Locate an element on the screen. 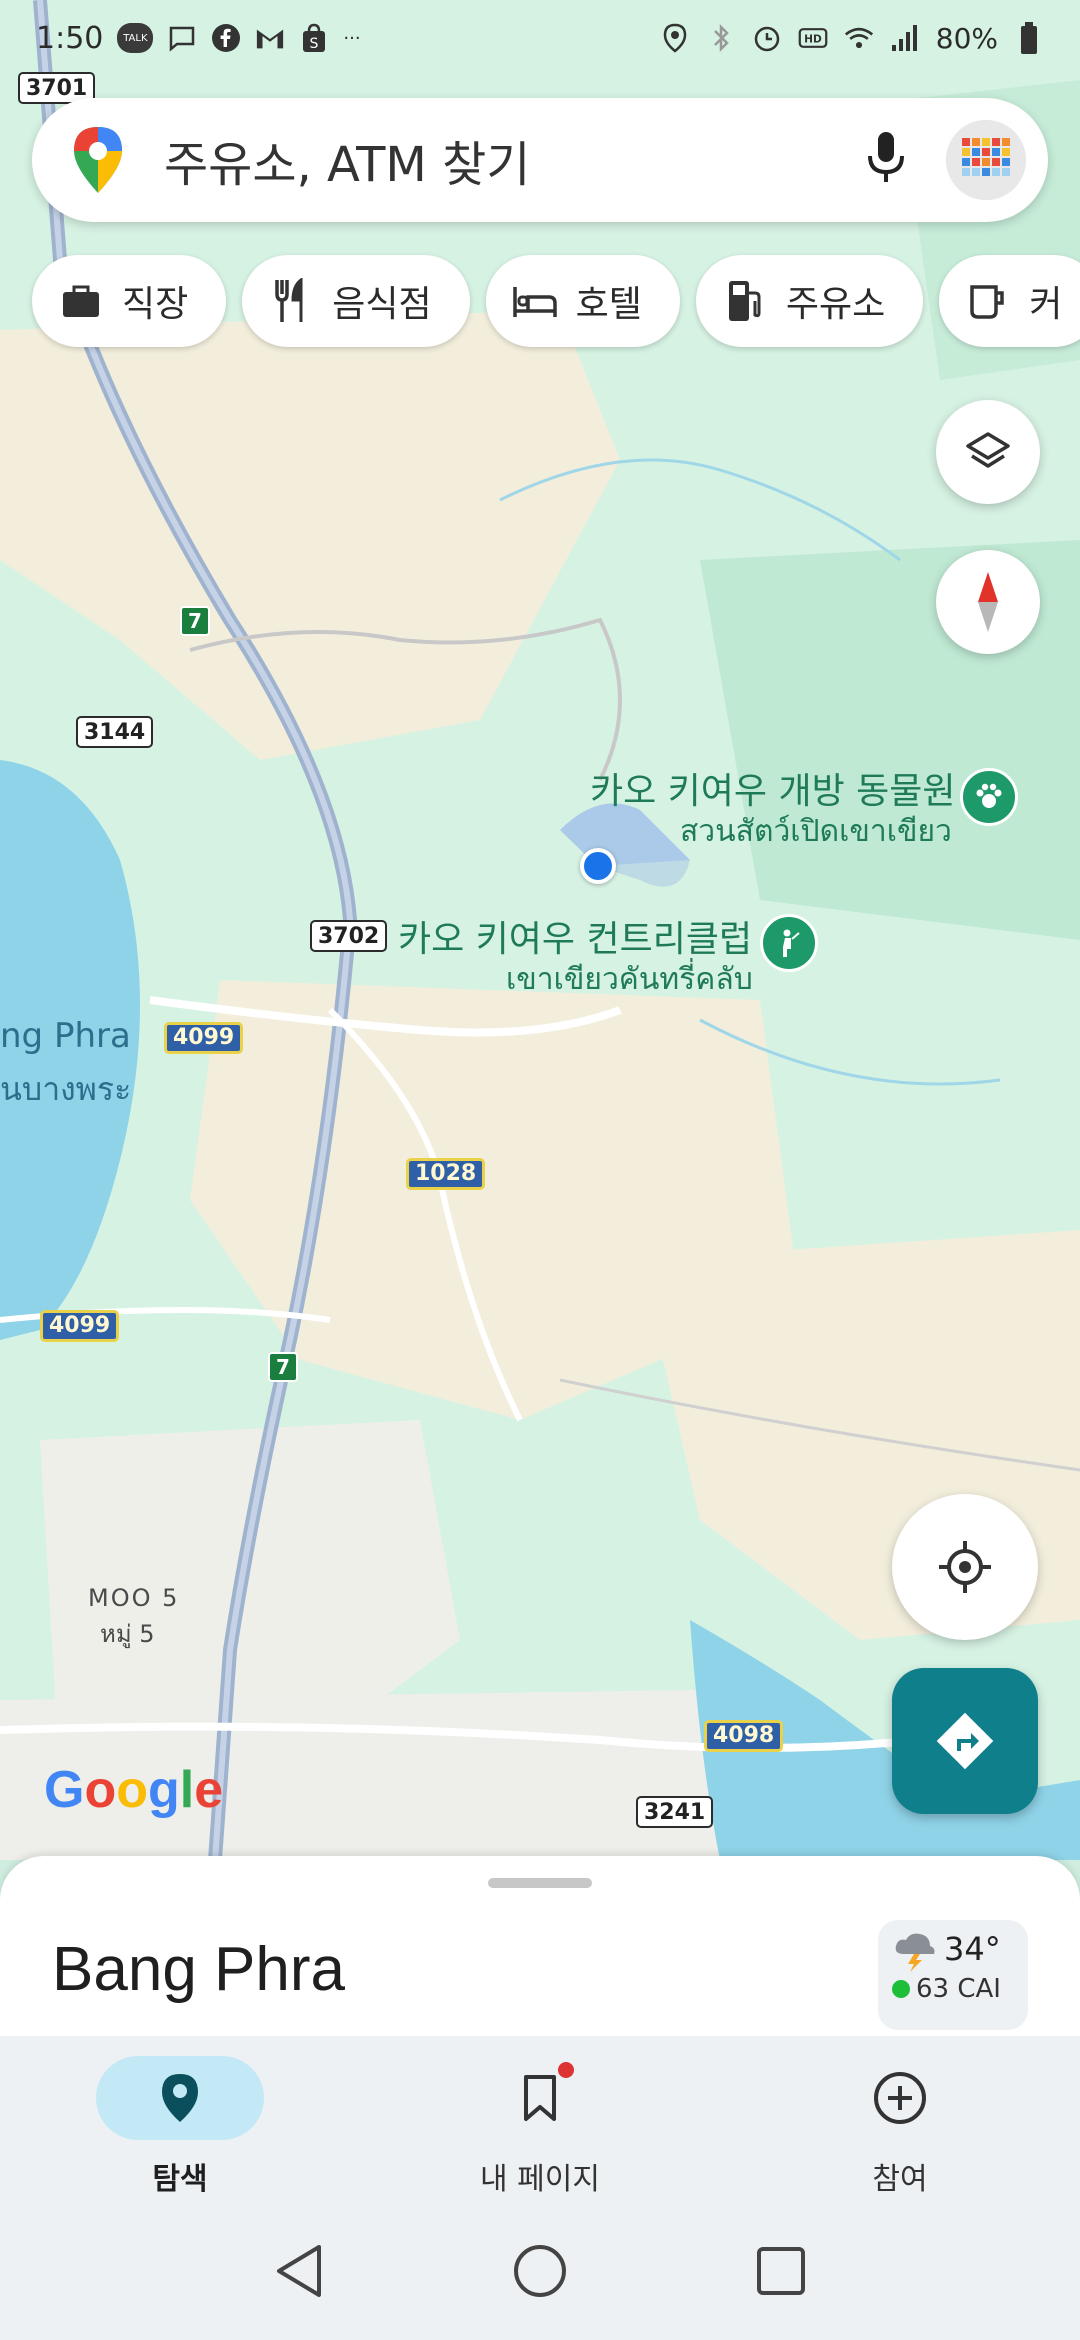 The image size is (1080, 2340). search-bar: 주유소, ATM 찾기 is located at coordinates (540, 160).